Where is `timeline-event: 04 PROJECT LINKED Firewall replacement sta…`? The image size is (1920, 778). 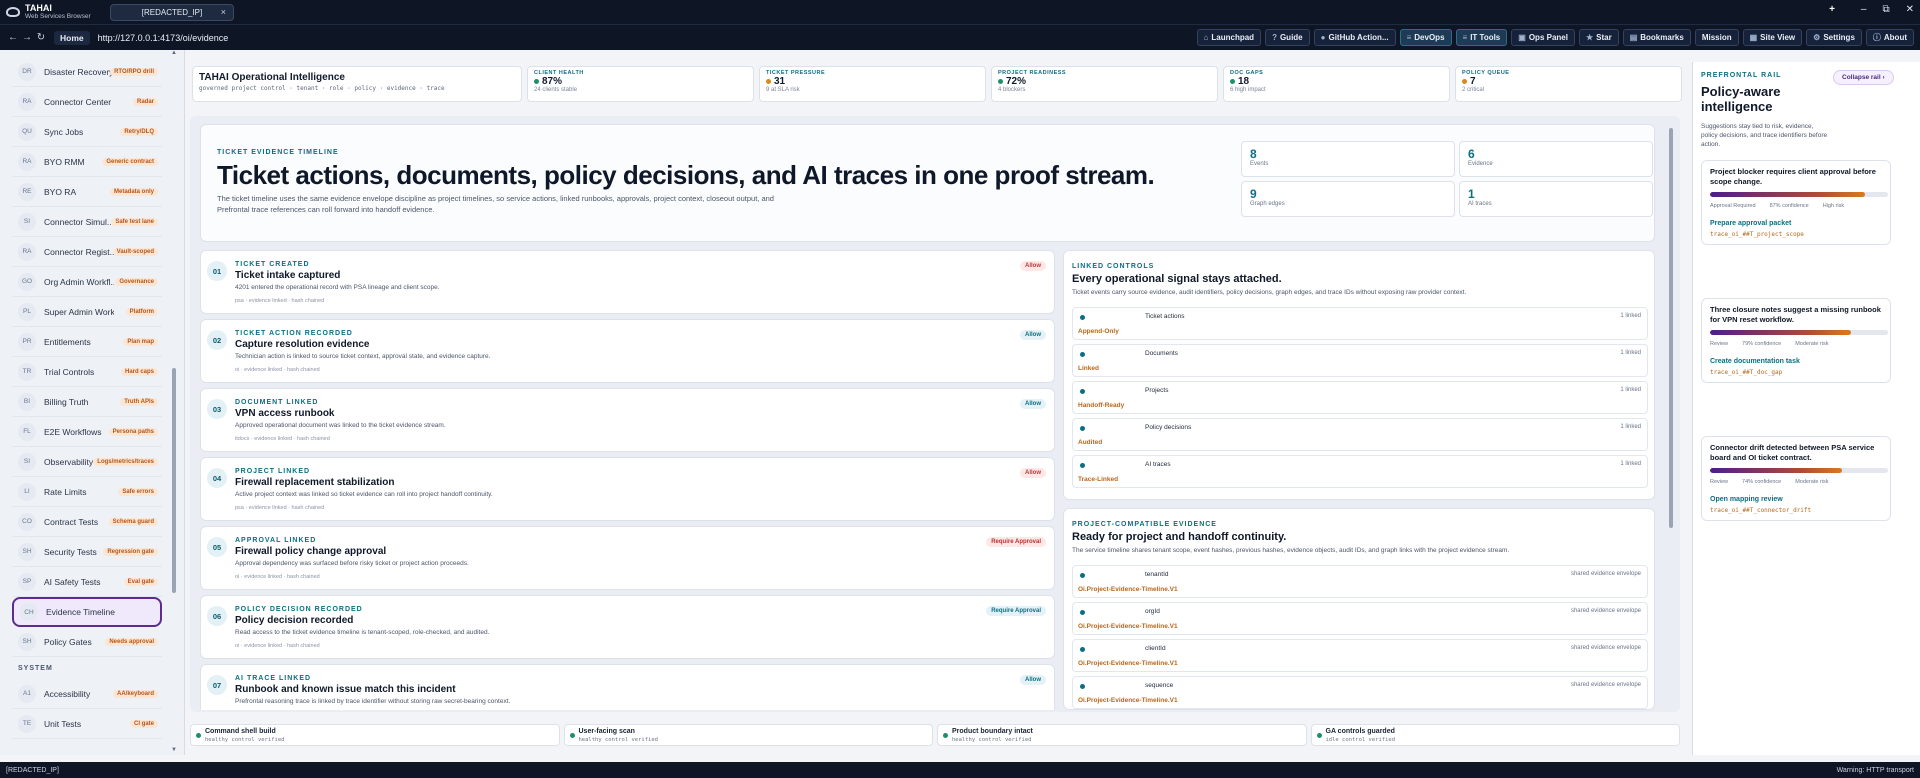
timeline-event: 04 PROJECT LINKED Firewall replacement sta… is located at coordinates (627, 489).